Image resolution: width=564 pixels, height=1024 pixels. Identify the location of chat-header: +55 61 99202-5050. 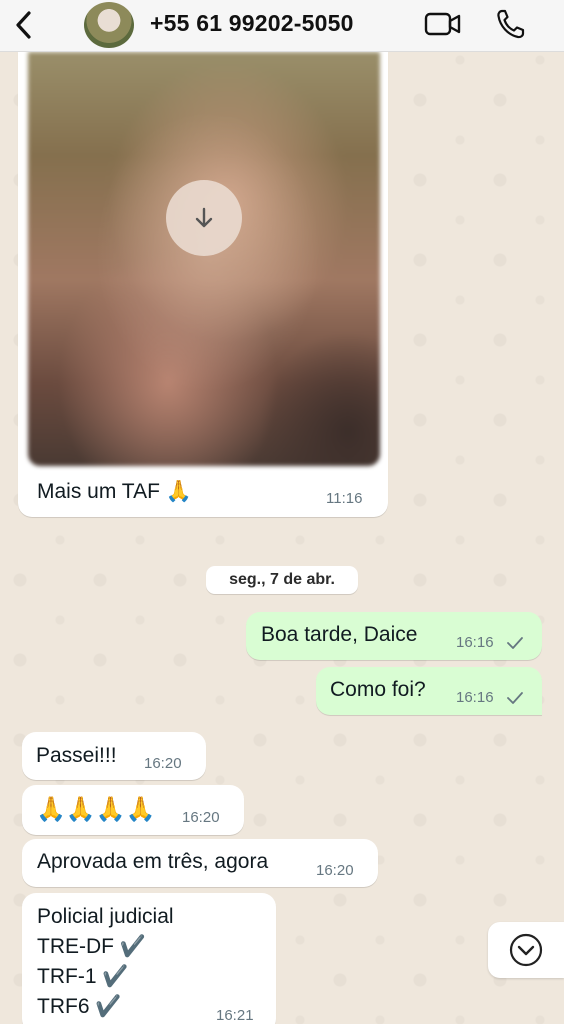
(282, 26).